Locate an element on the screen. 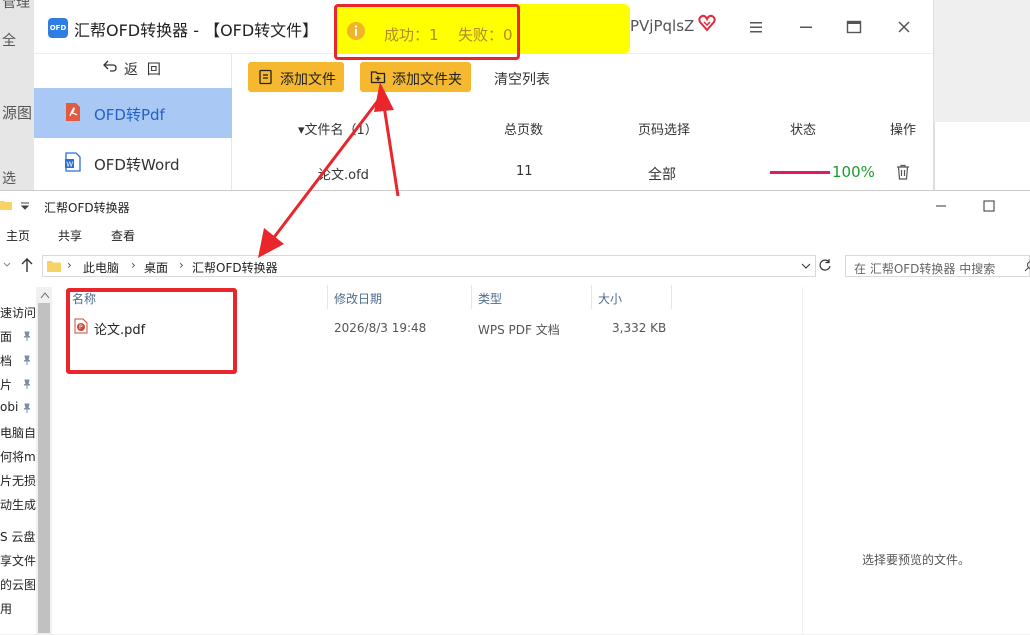  bg-text: 源图 is located at coordinates (17, 112).